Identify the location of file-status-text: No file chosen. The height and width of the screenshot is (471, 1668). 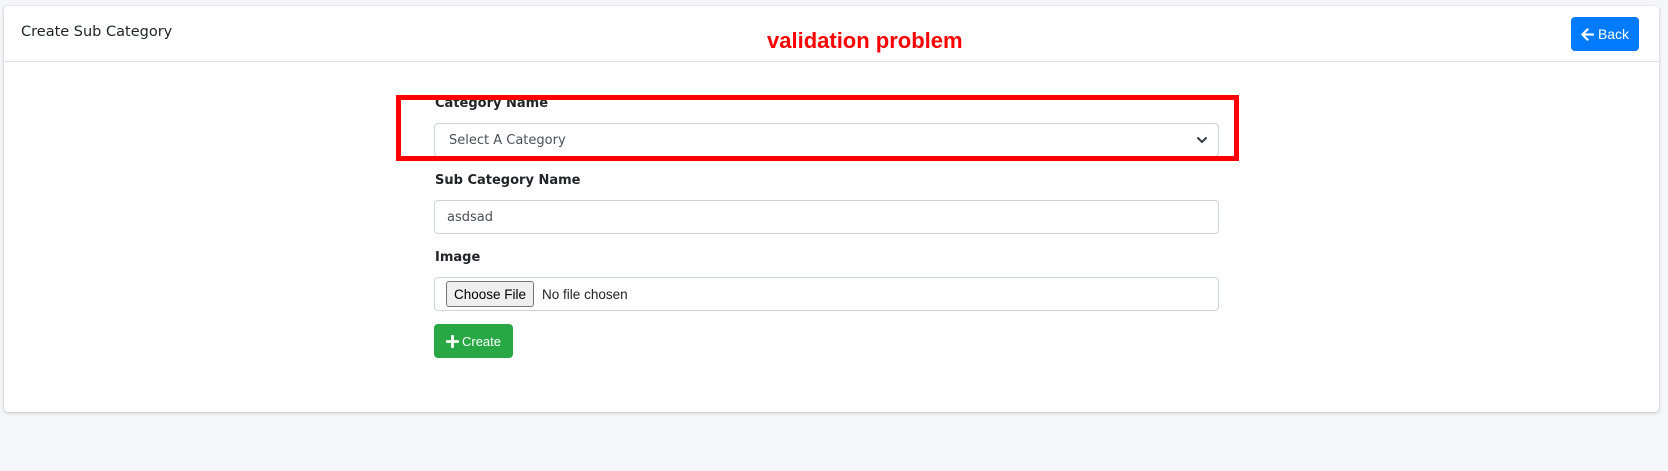
(585, 294).